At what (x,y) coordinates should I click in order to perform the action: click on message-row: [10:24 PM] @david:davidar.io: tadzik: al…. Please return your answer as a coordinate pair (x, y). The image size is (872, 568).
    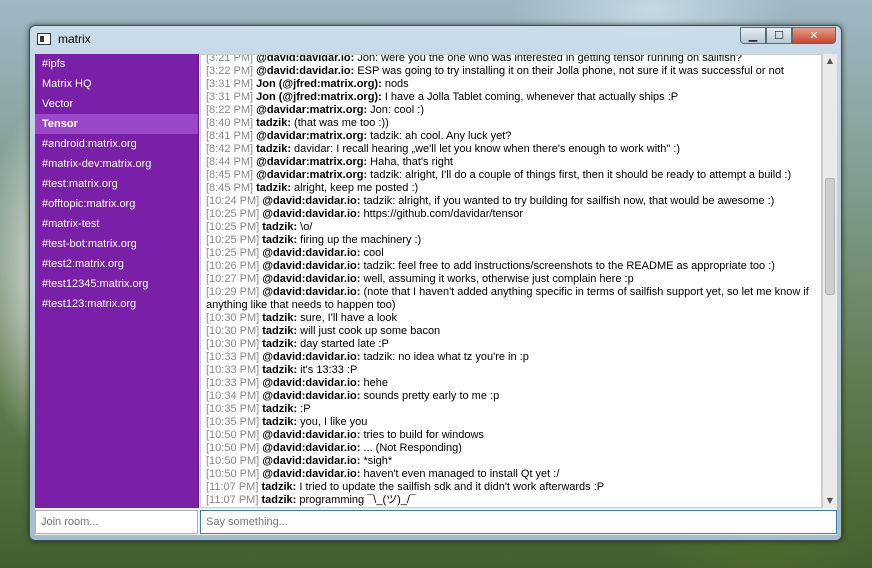
    Looking at the image, I should click on (511, 201).